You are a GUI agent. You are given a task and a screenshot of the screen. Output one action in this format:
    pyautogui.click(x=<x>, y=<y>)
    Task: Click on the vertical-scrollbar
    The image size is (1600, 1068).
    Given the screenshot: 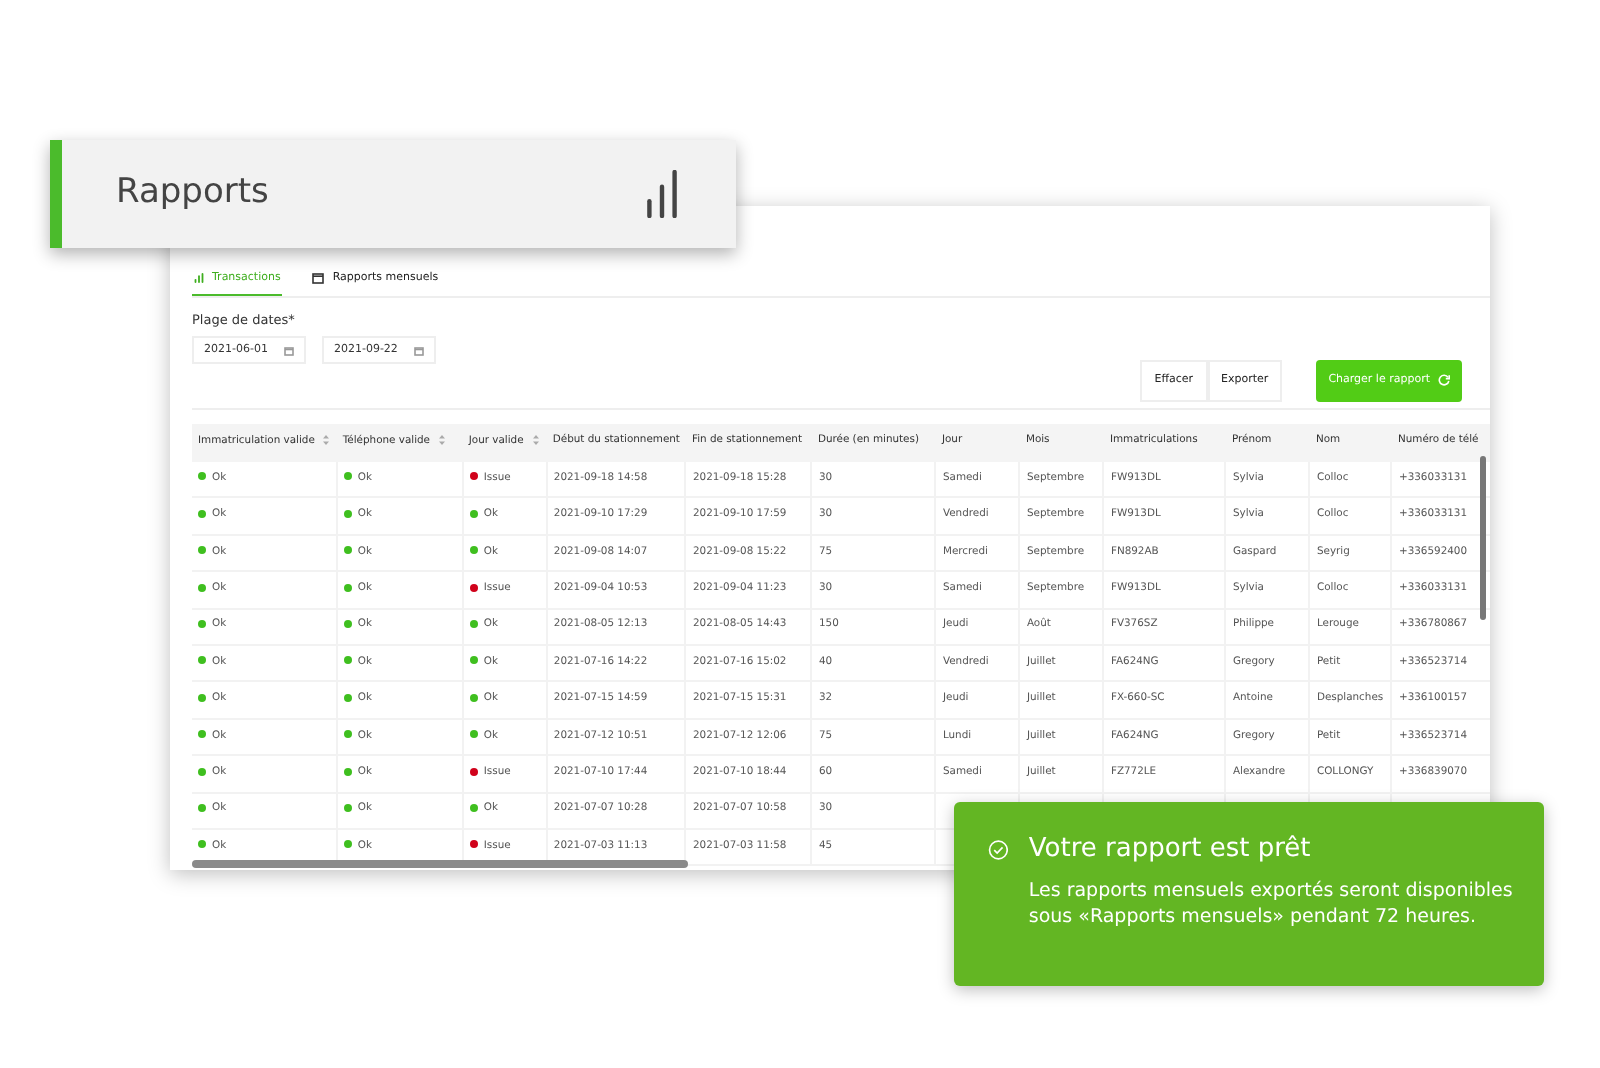 What is the action you would take?
    pyautogui.click(x=1483, y=538)
    